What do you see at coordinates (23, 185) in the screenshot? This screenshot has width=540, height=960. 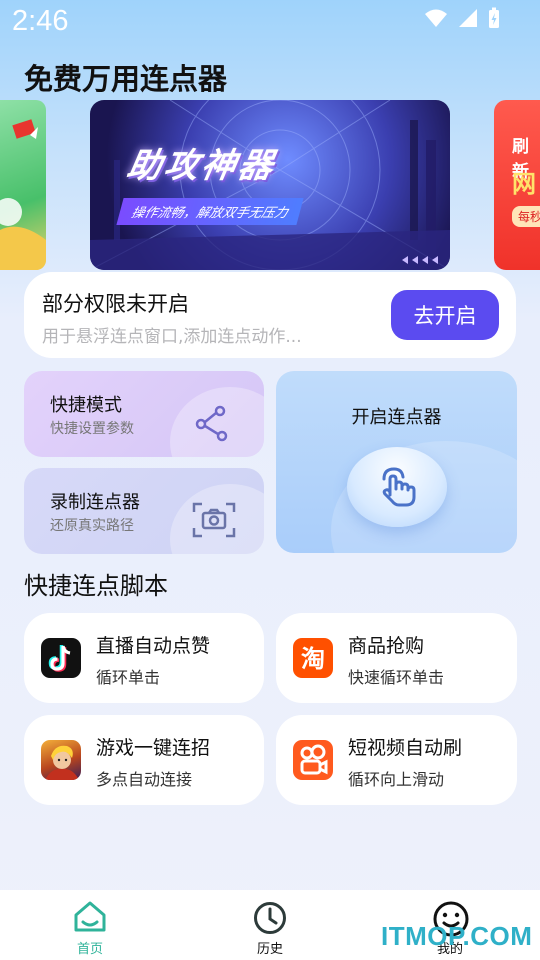 I see `banner-prev-card` at bounding box center [23, 185].